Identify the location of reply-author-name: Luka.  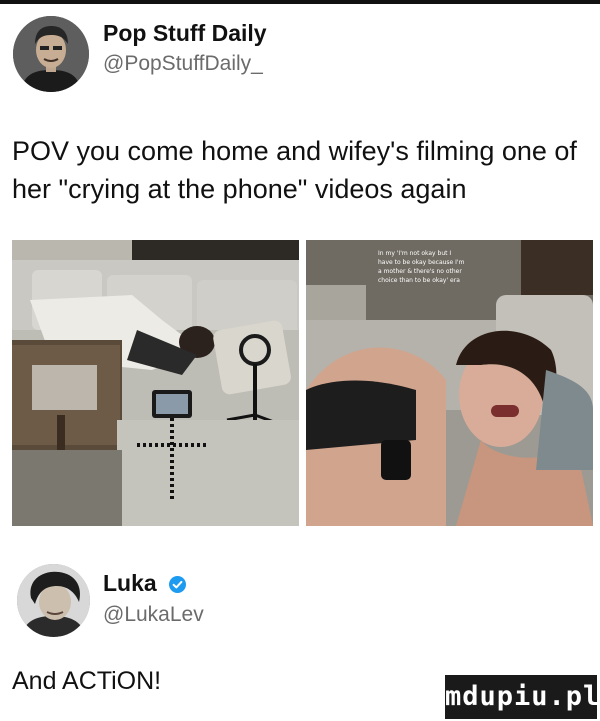
(145, 583).